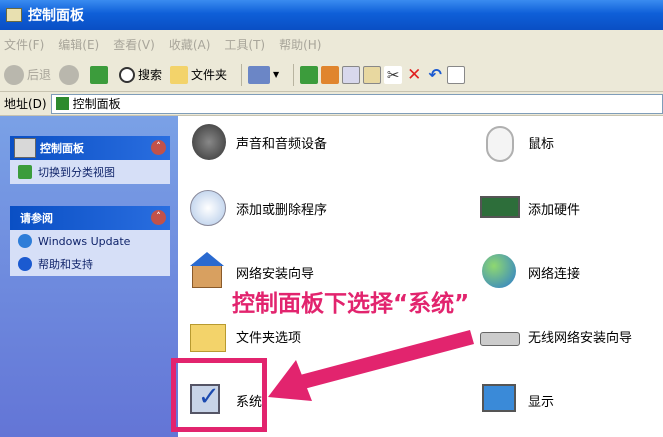  I want to click on address-input: 控制面板, so click(356, 103).